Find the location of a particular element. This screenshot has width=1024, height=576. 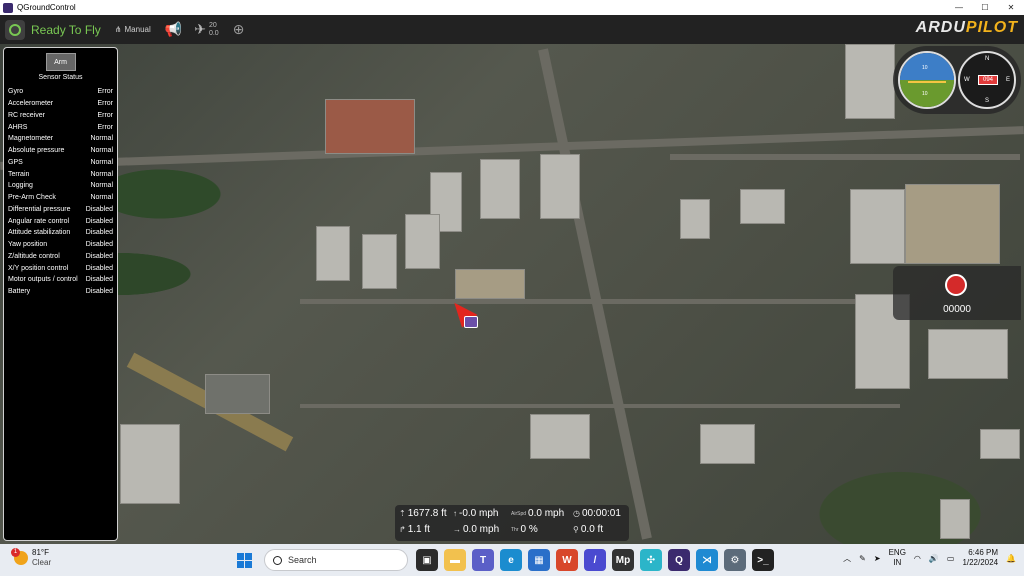

taskbar-app-qgc-icon: Q is located at coordinates (679, 560).